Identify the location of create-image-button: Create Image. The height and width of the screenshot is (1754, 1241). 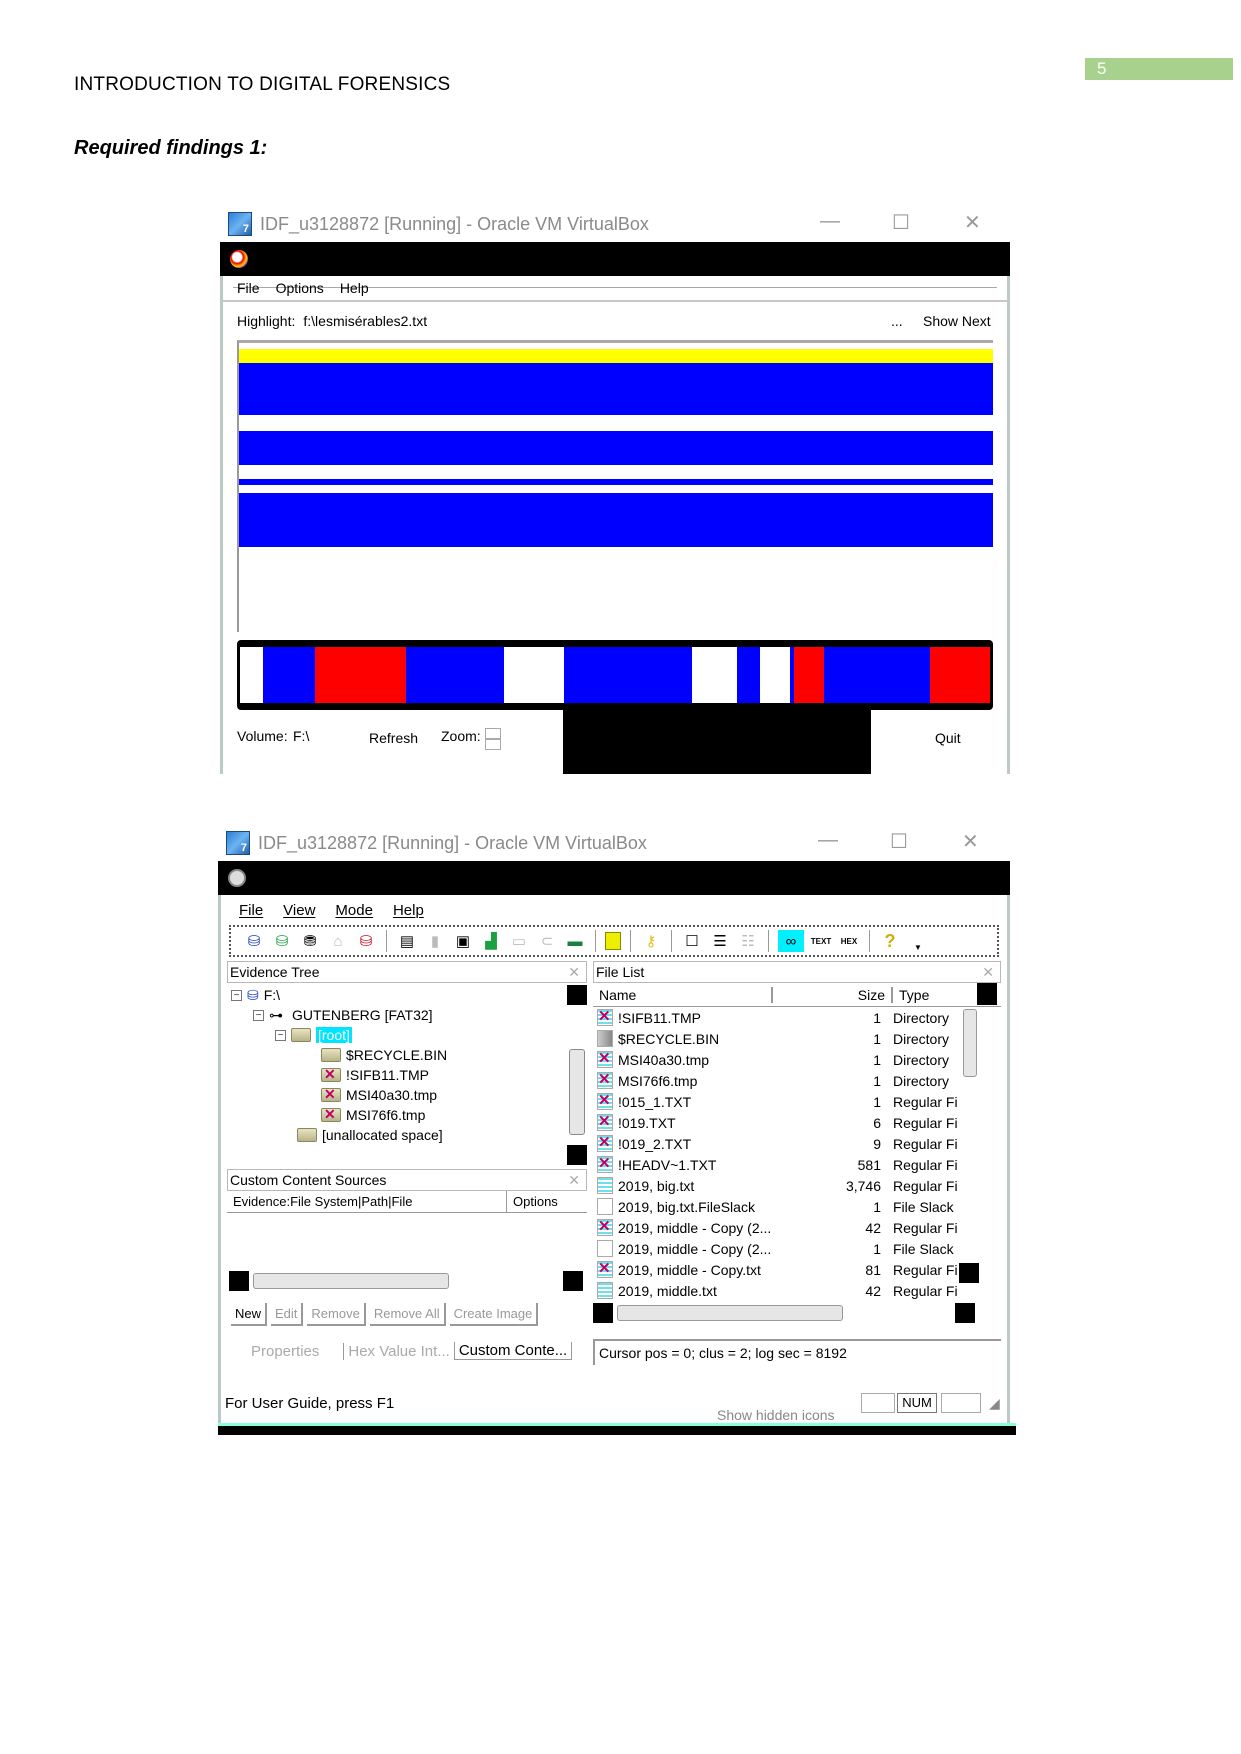
(494, 1314).